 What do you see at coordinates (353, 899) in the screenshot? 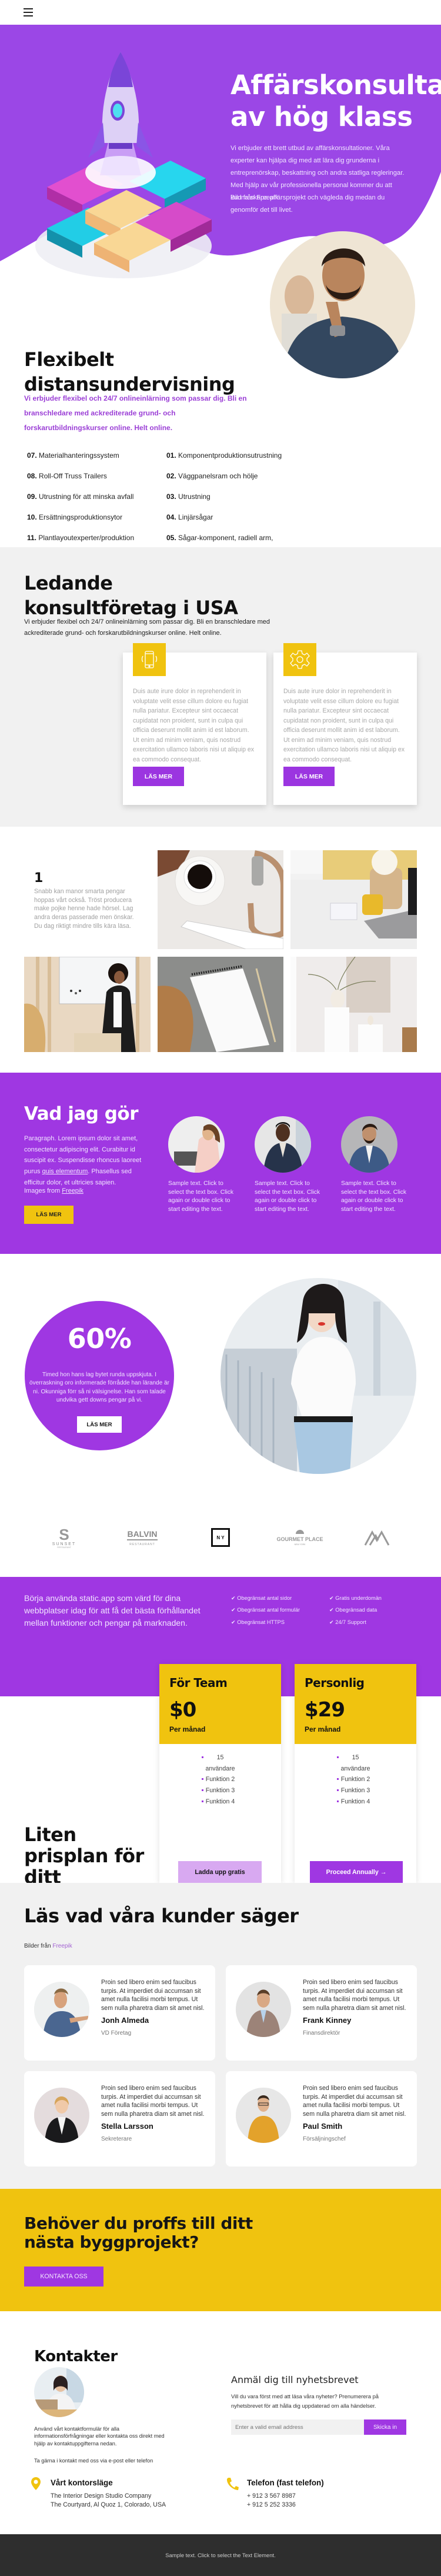
I see `gallery-image-desk` at bounding box center [353, 899].